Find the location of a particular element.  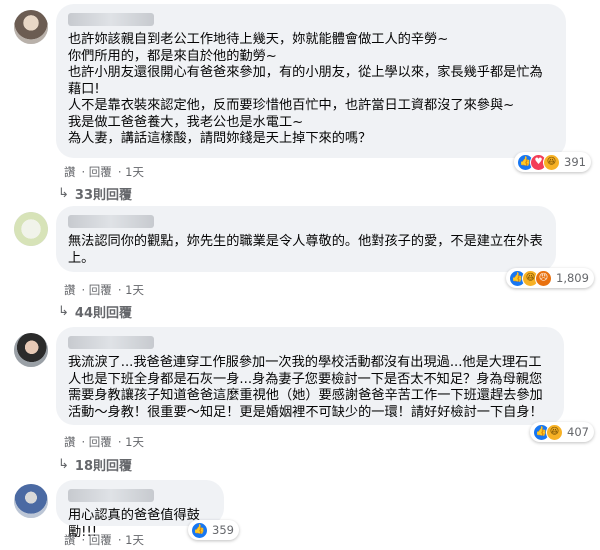

replies-count: 44則回覆 is located at coordinates (103, 311).